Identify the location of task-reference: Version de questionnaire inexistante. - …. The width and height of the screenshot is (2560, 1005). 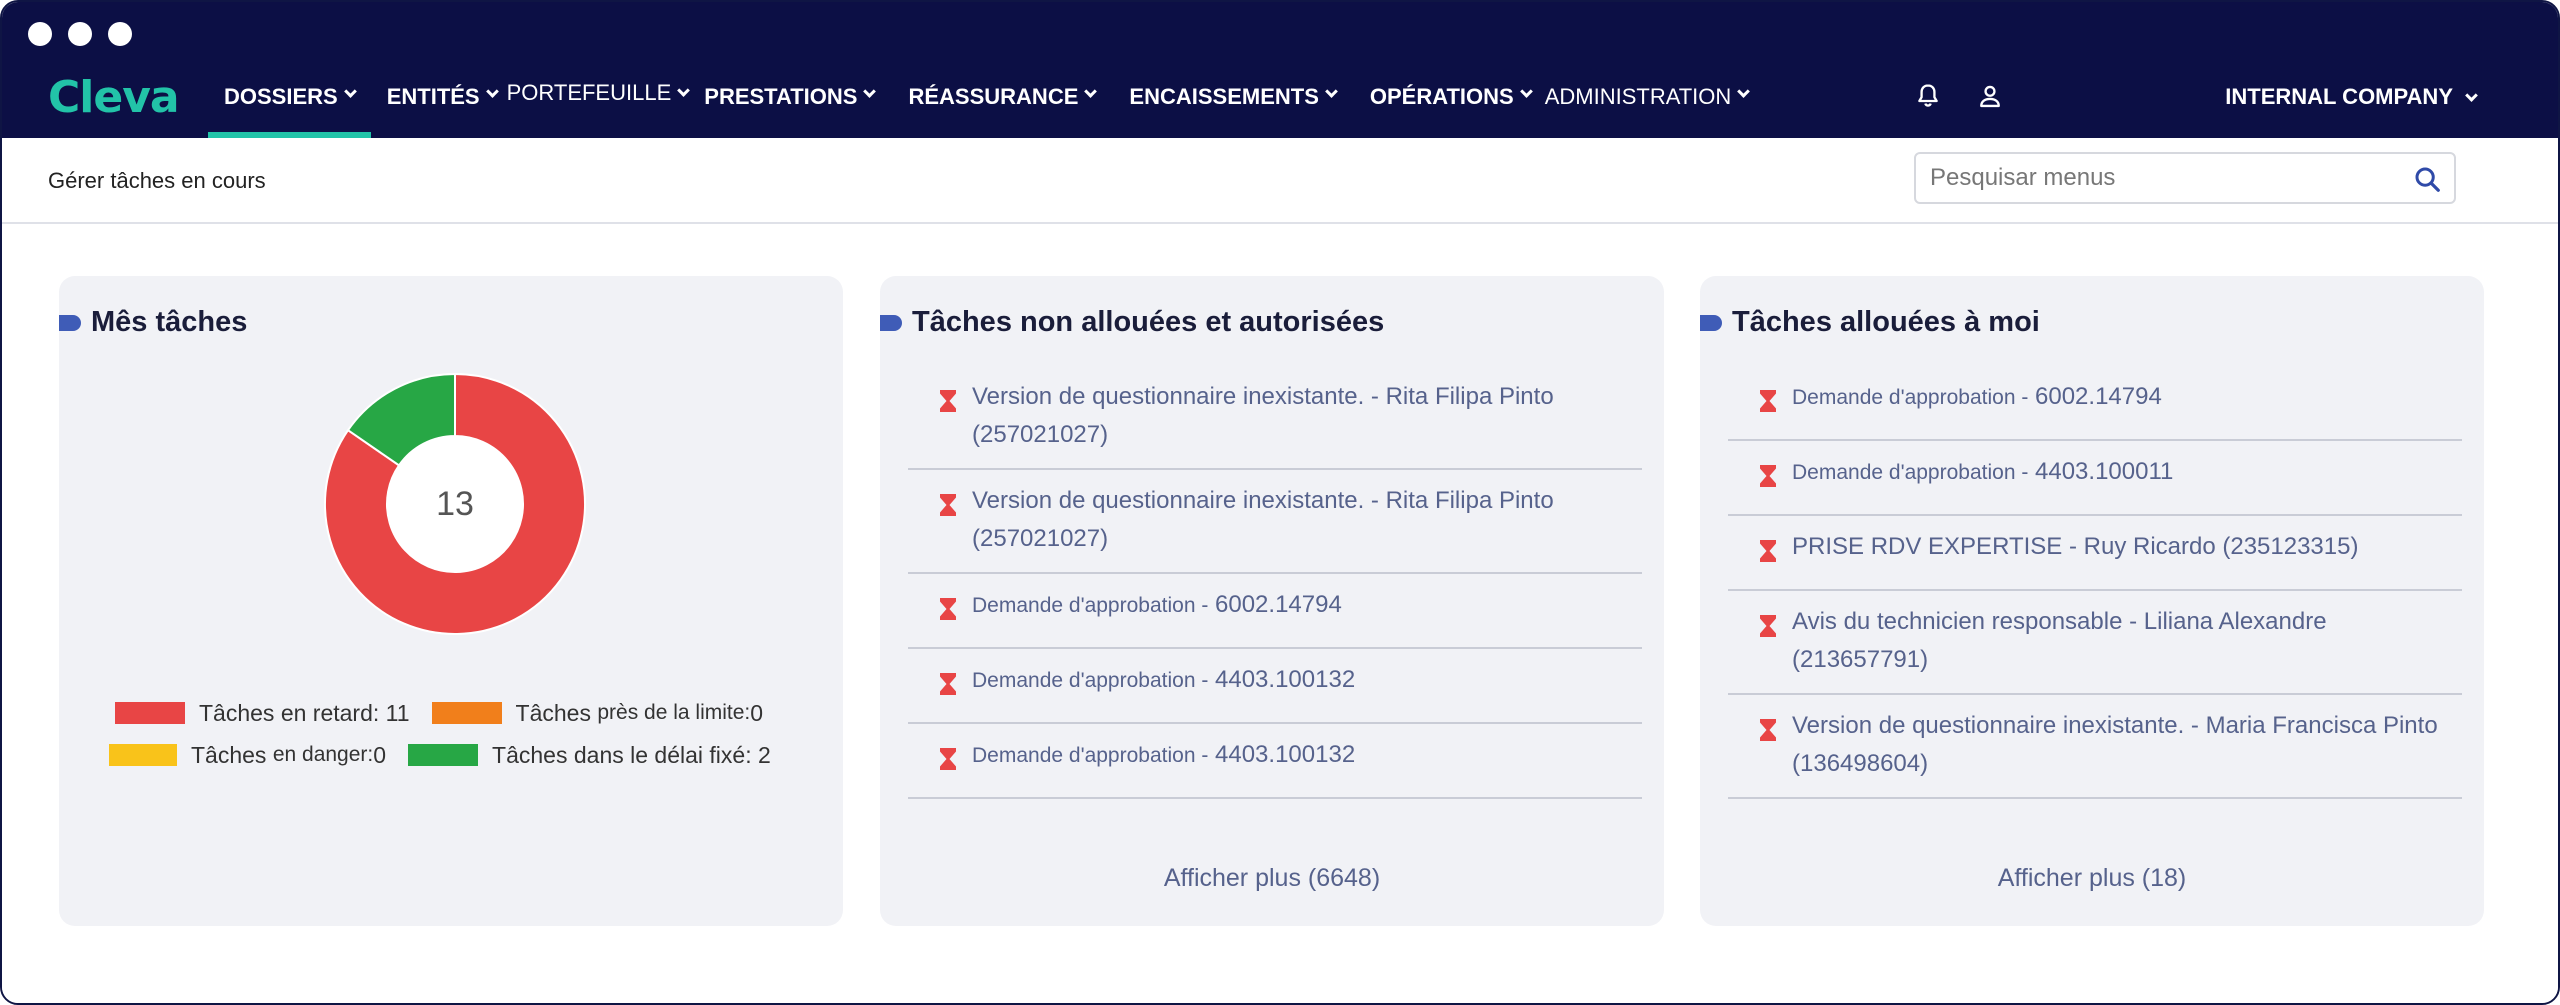
(2115, 744).